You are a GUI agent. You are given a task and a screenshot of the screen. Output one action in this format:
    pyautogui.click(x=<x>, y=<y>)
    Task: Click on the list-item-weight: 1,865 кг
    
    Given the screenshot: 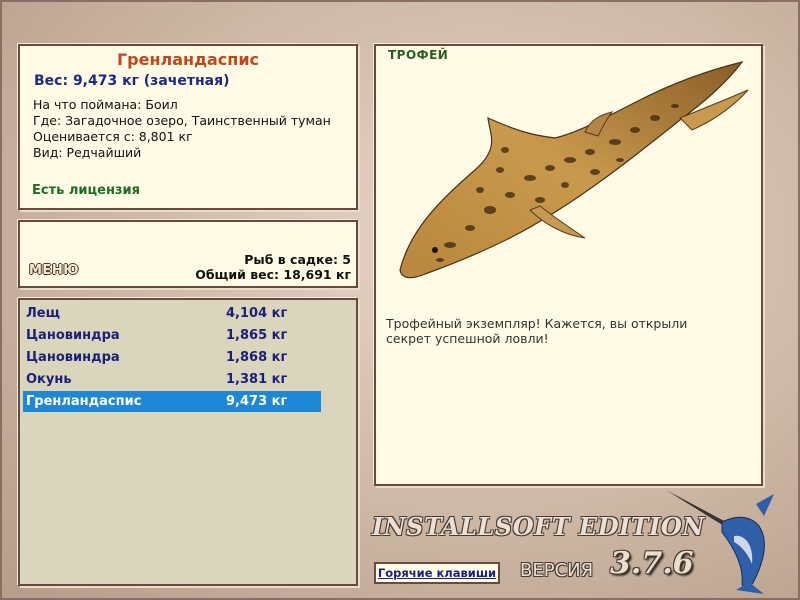 What is the action you would take?
    pyautogui.click(x=257, y=335)
    